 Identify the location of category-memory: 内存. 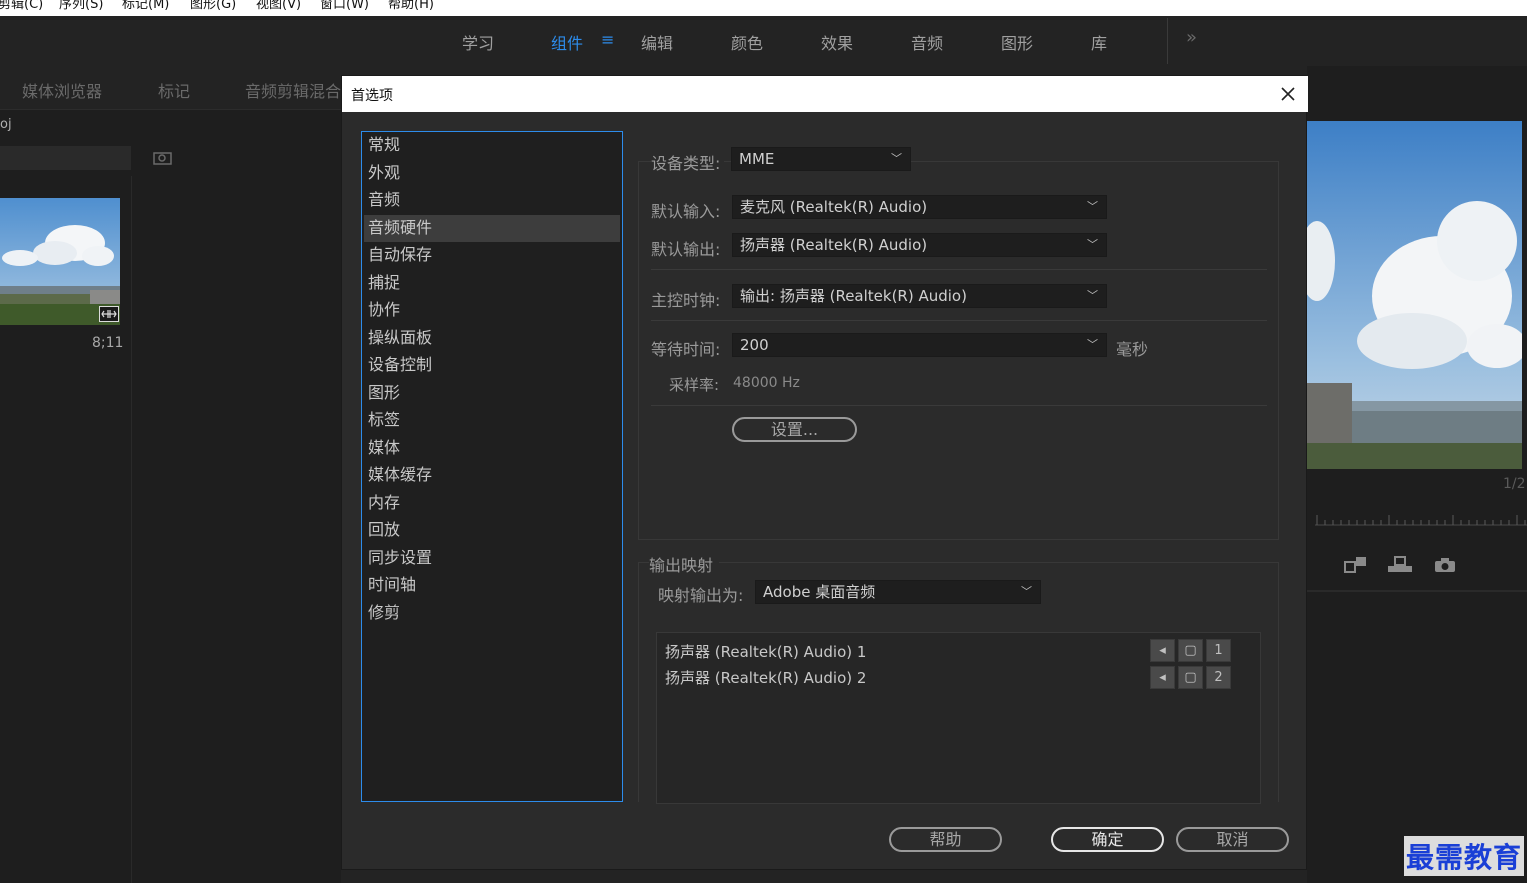
(492, 503).